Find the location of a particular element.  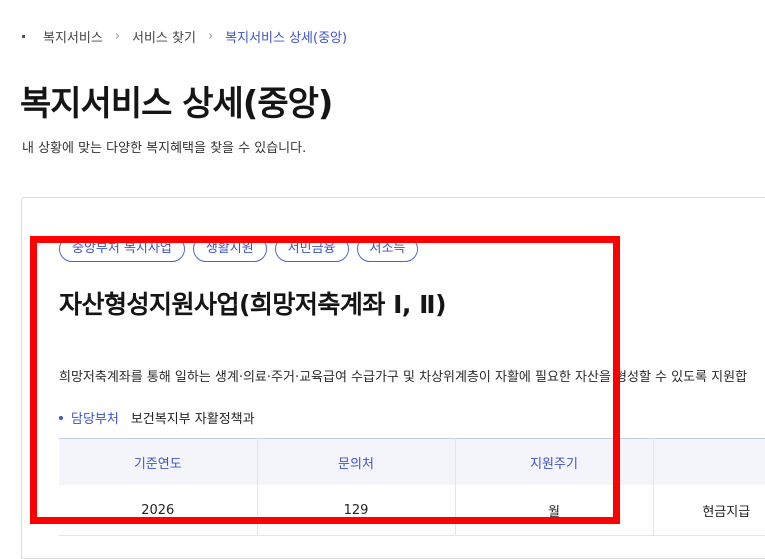

breadcrumb-item-welfare: 복지서비스 is located at coordinates (73, 36).